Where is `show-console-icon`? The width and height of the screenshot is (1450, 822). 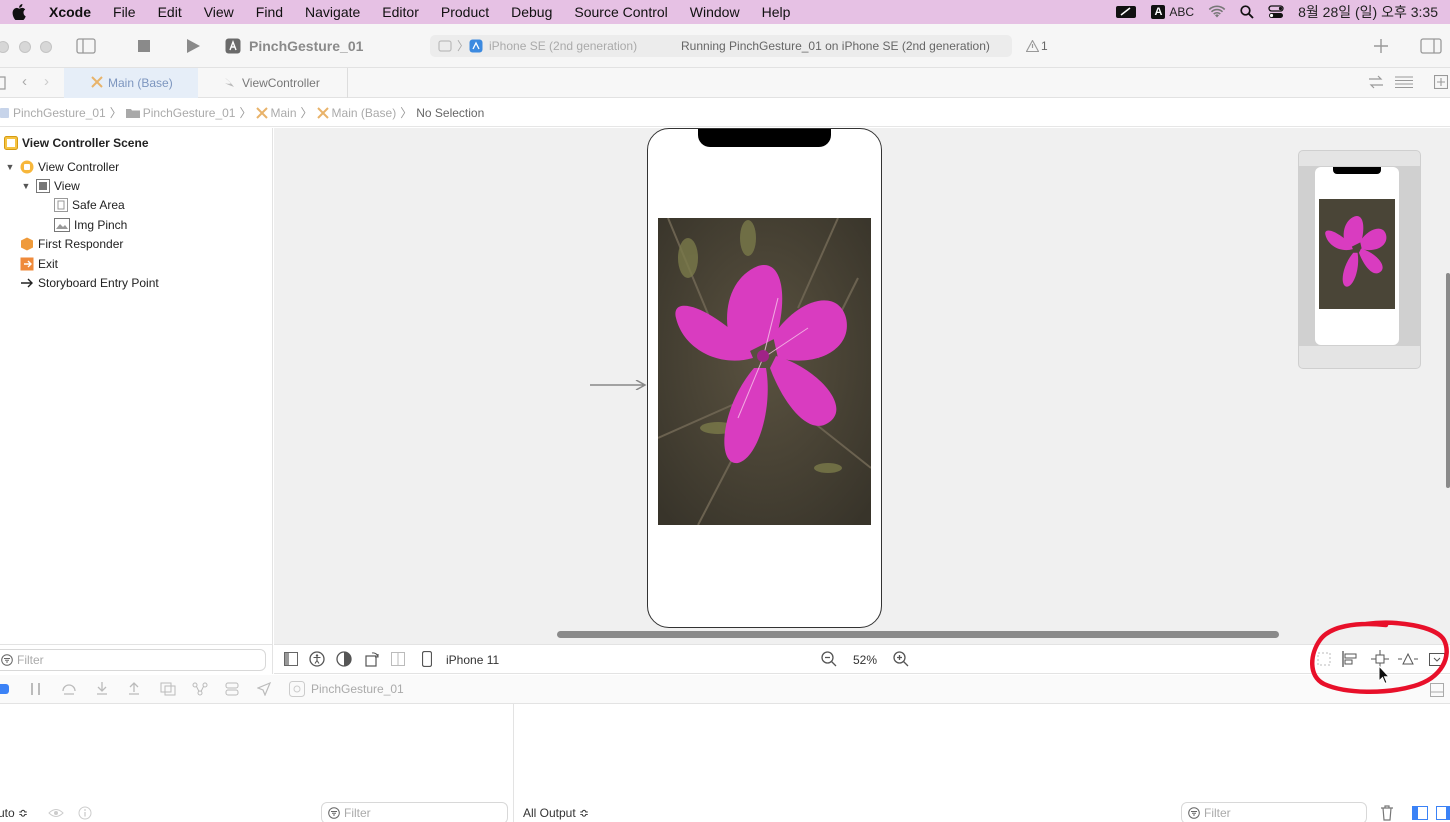
show-console-icon is located at coordinates (1443, 813).